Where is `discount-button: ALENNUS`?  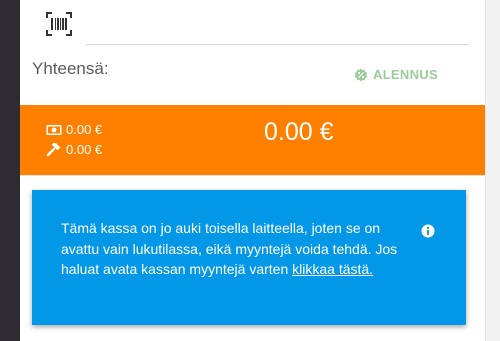 discount-button: ALENNUS is located at coordinates (396, 74).